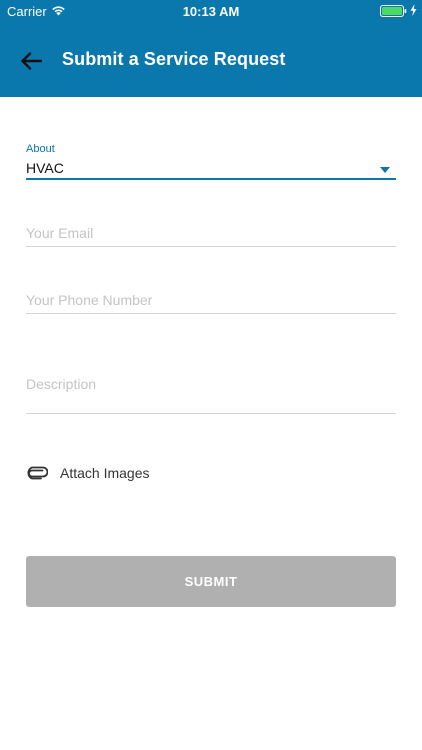 Image resolution: width=422 pixels, height=750 pixels. I want to click on arrow-left-icon, so click(31, 61).